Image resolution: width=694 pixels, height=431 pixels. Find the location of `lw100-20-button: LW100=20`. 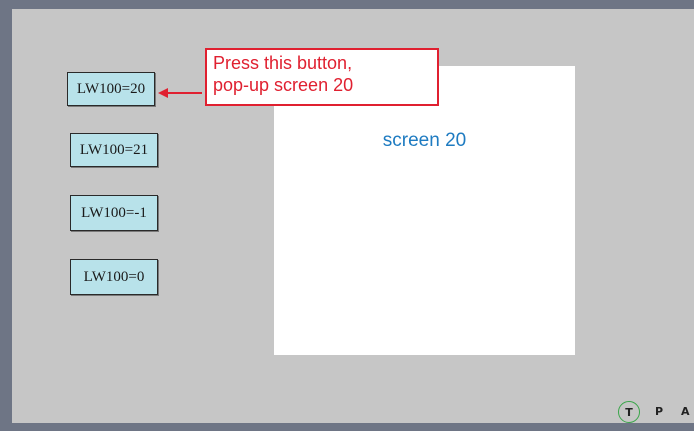

lw100-20-button: LW100=20 is located at coordinates (111, 89).